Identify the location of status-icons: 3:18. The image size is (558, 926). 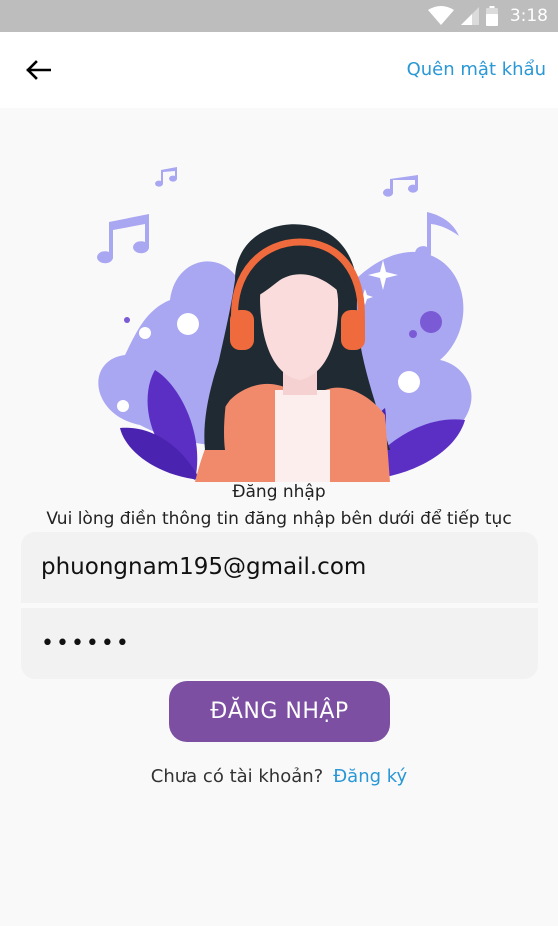
(487, 16).